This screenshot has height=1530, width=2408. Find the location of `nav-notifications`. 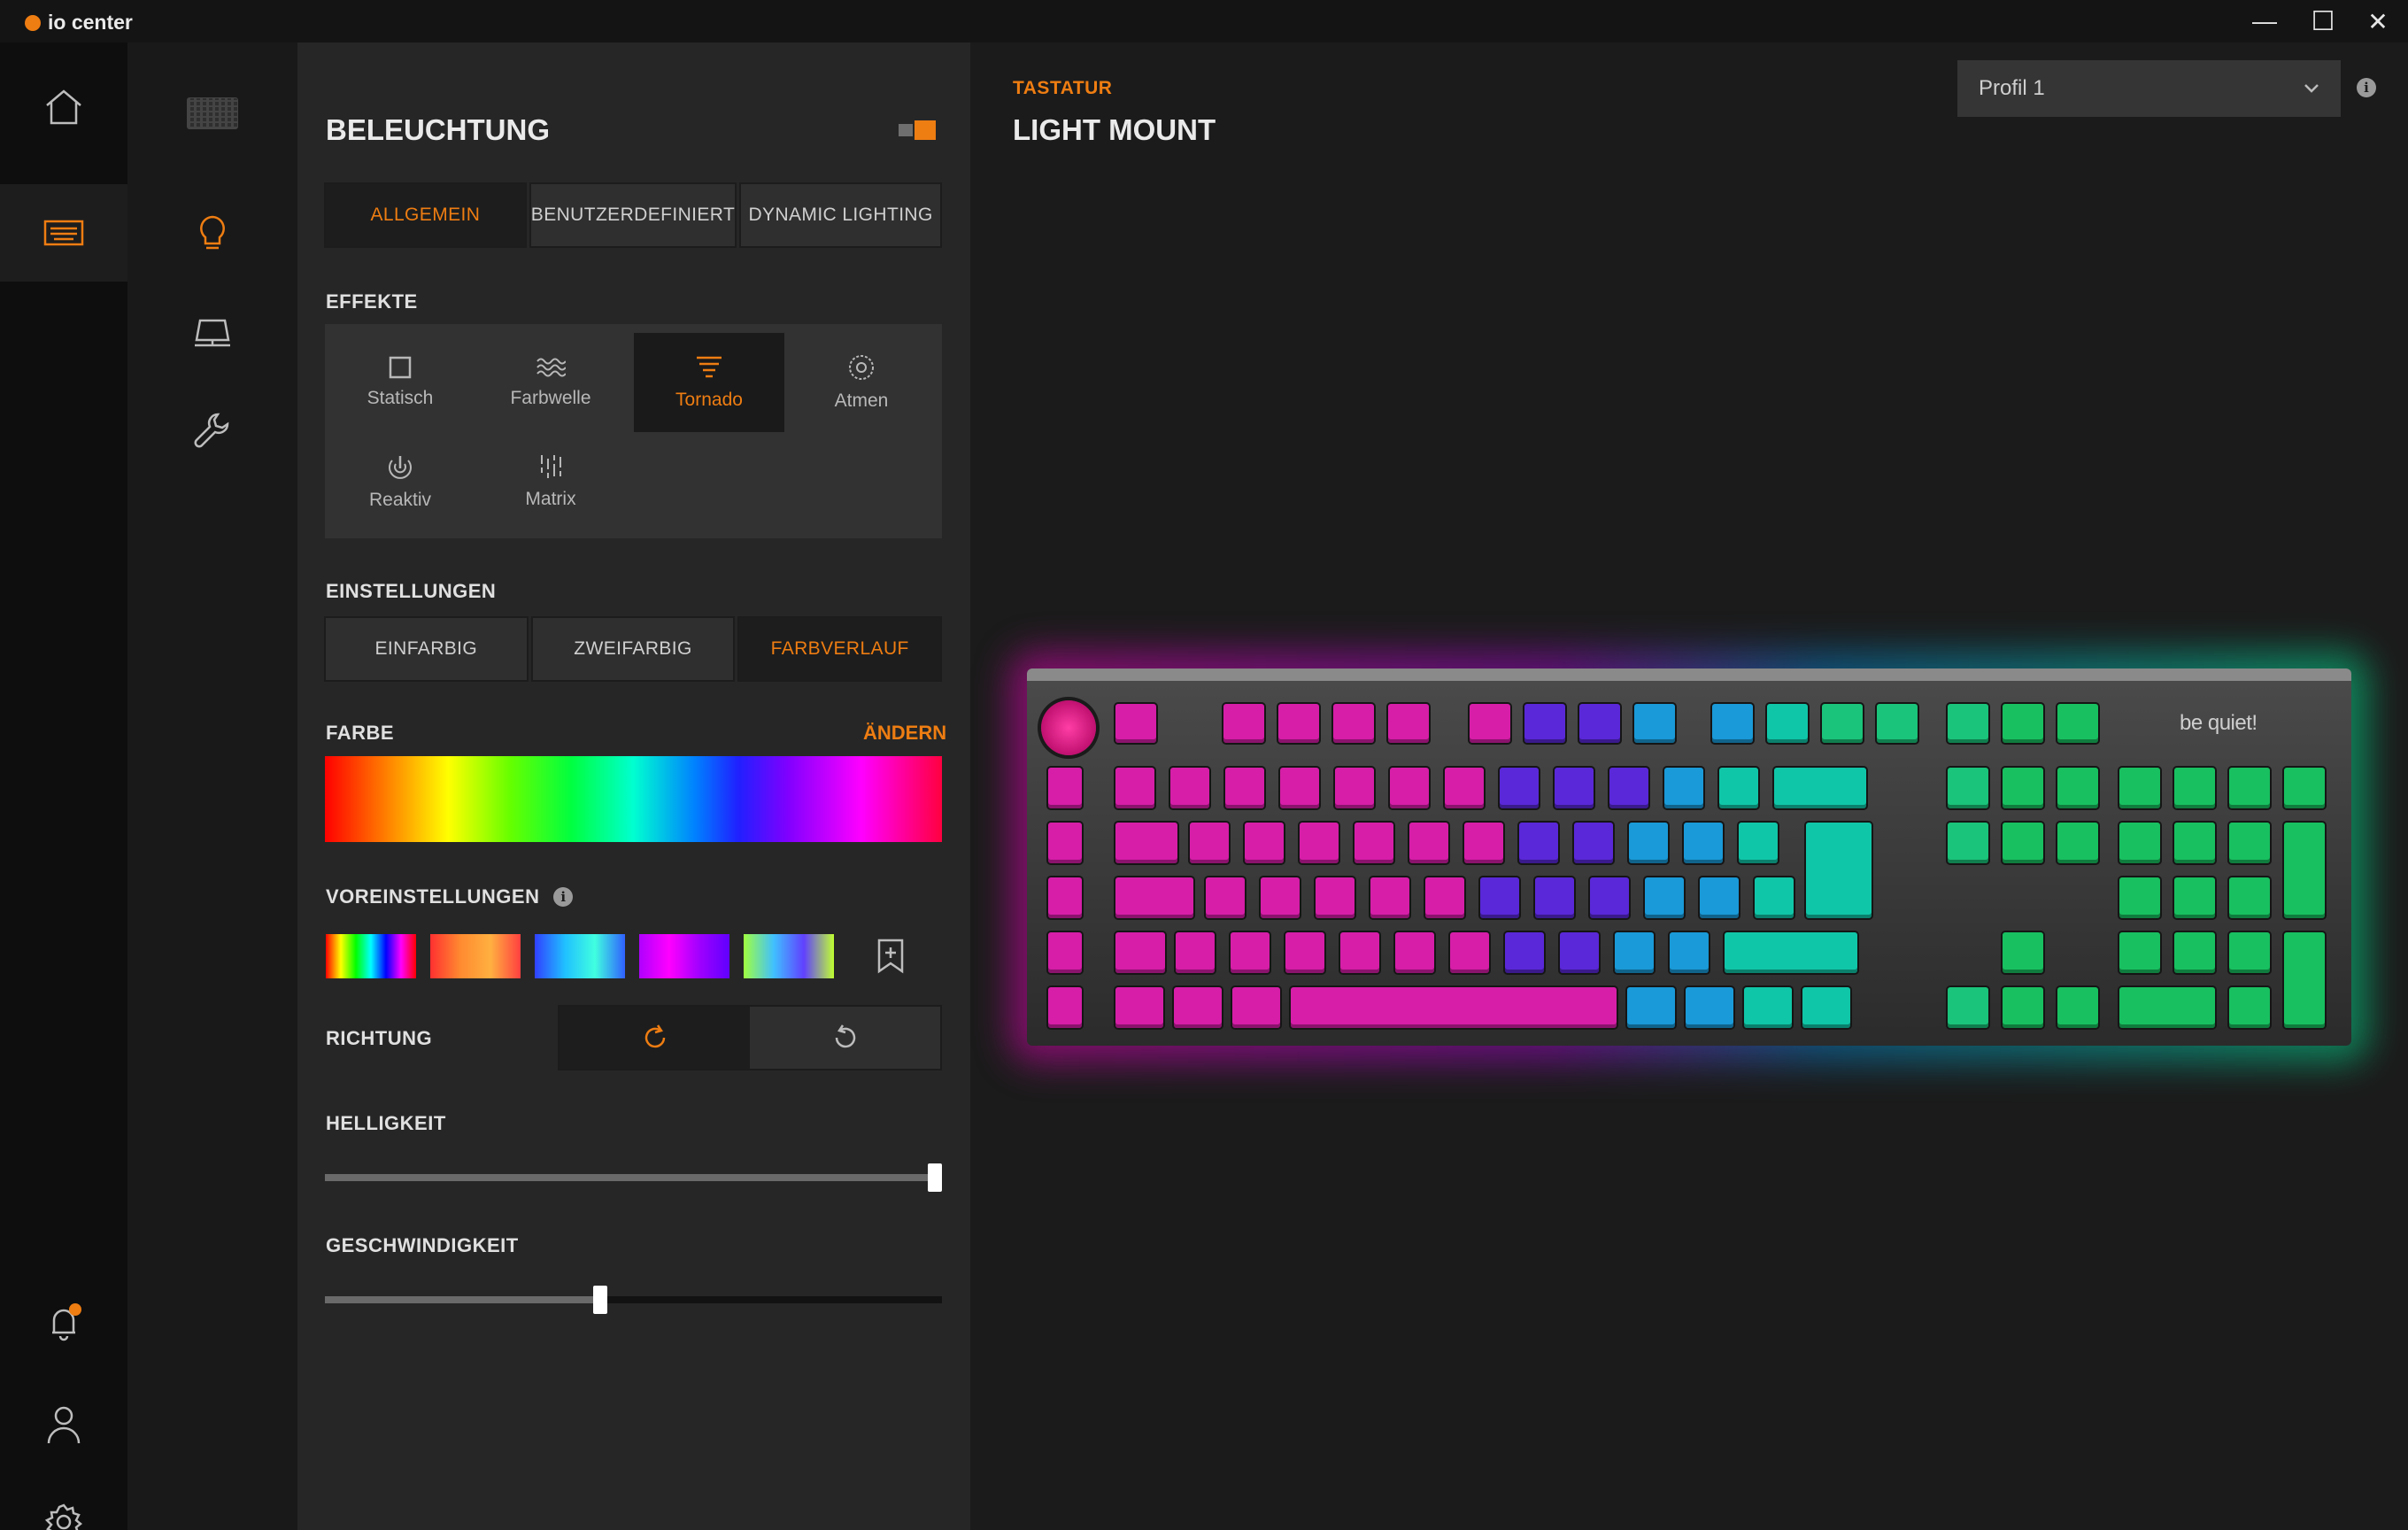

nav-notifications is located at coordinates (63, 1323).